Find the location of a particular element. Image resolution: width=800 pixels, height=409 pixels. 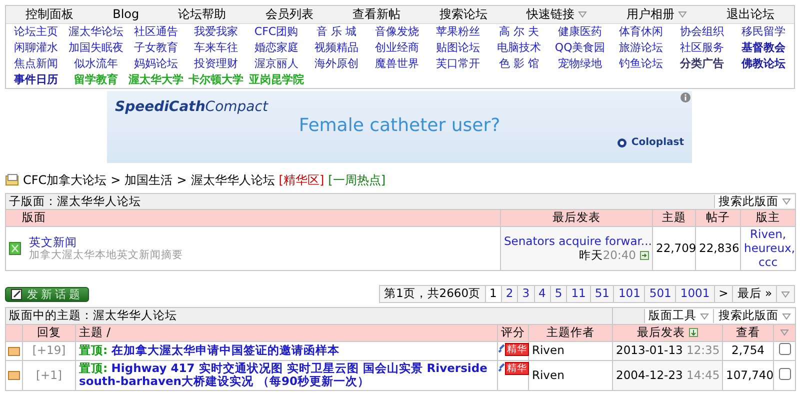

nav-link: 旅游论坛 is located at coordinates (641, 48).